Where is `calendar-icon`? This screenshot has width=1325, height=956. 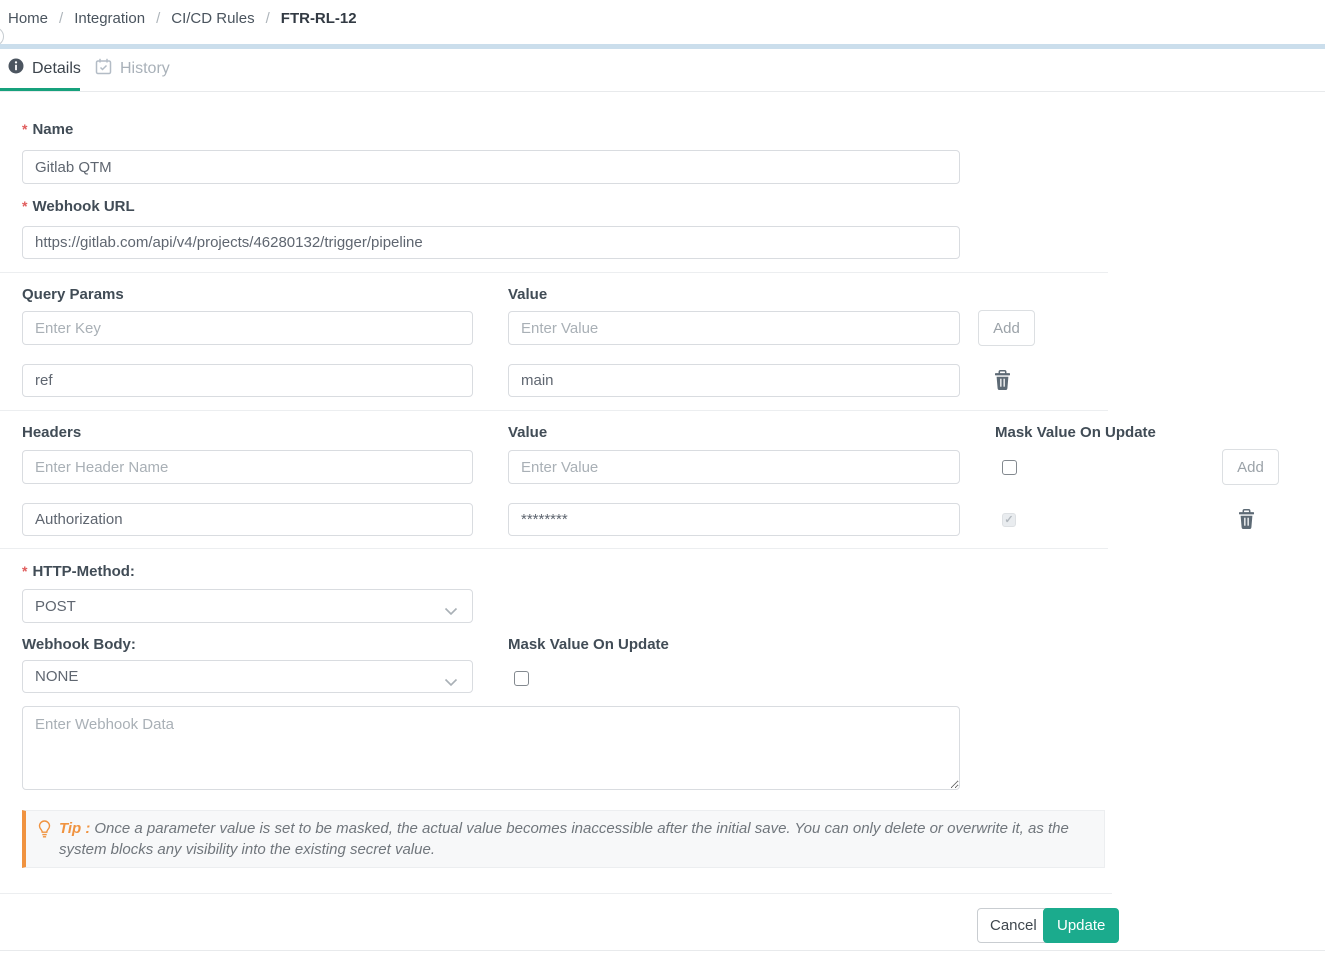 calendar-icon is located at coordinates (103, 69).